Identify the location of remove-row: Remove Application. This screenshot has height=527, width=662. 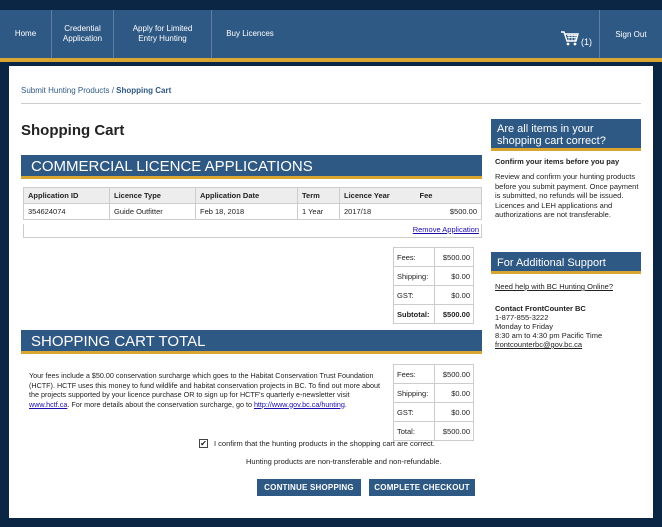
(252, 231).